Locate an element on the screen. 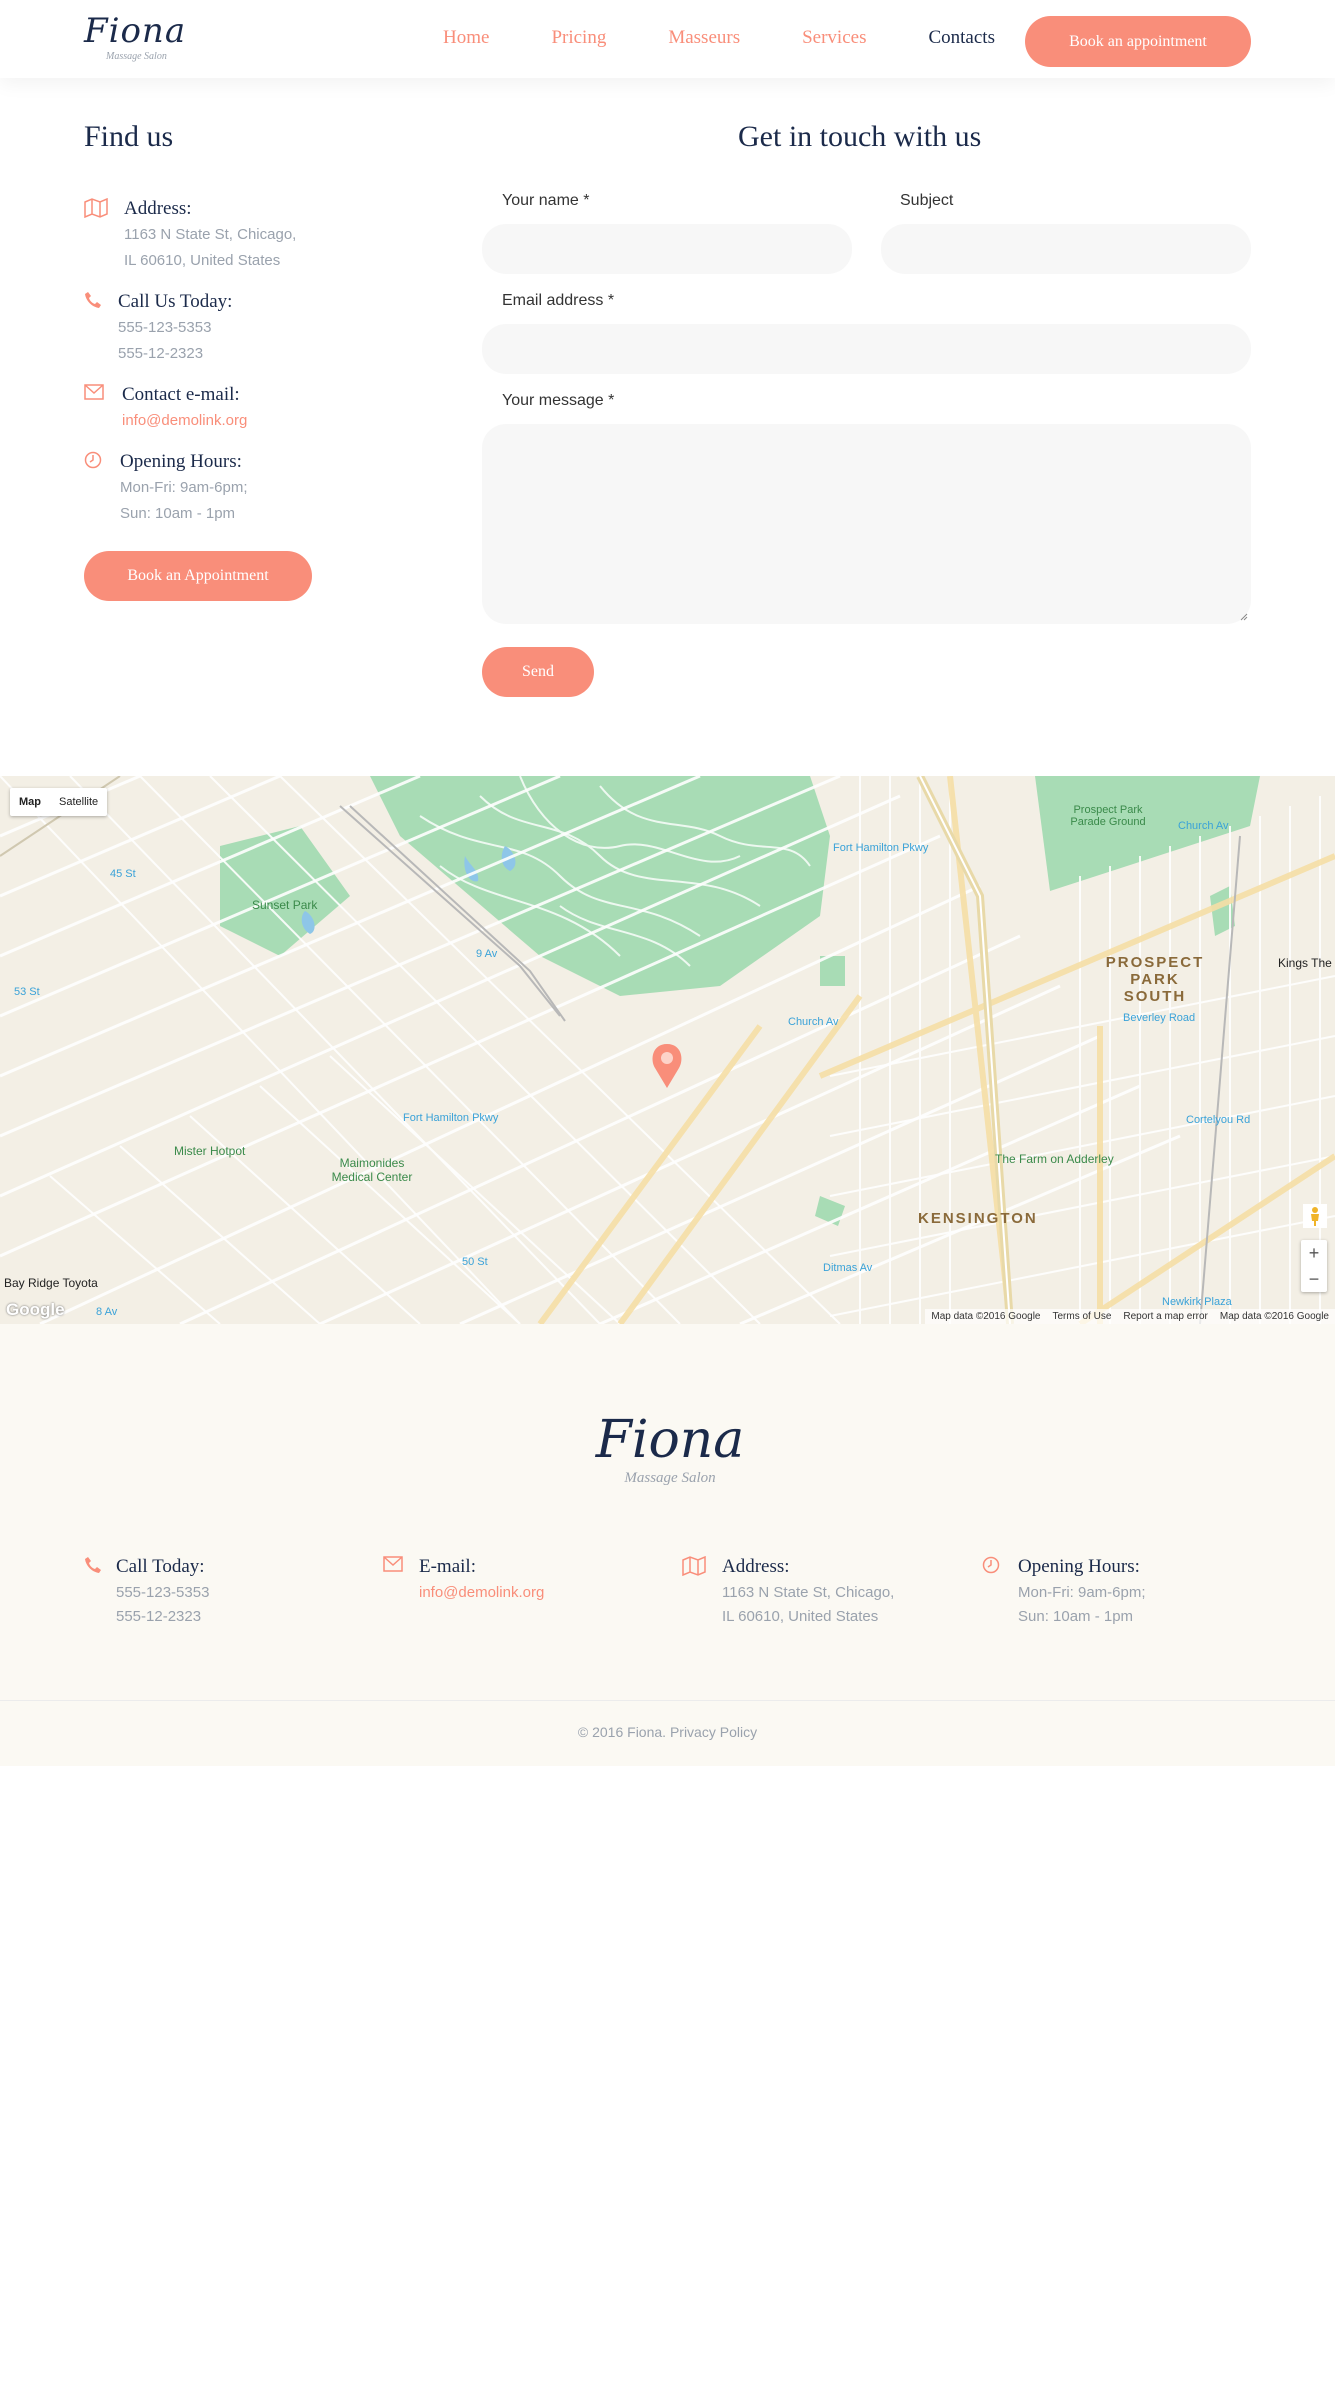 Image resolution: width=1335 pixels, height=2408 pixels. footer-hours-title: Opening Hours: is located at coordinates (1079, 1566).